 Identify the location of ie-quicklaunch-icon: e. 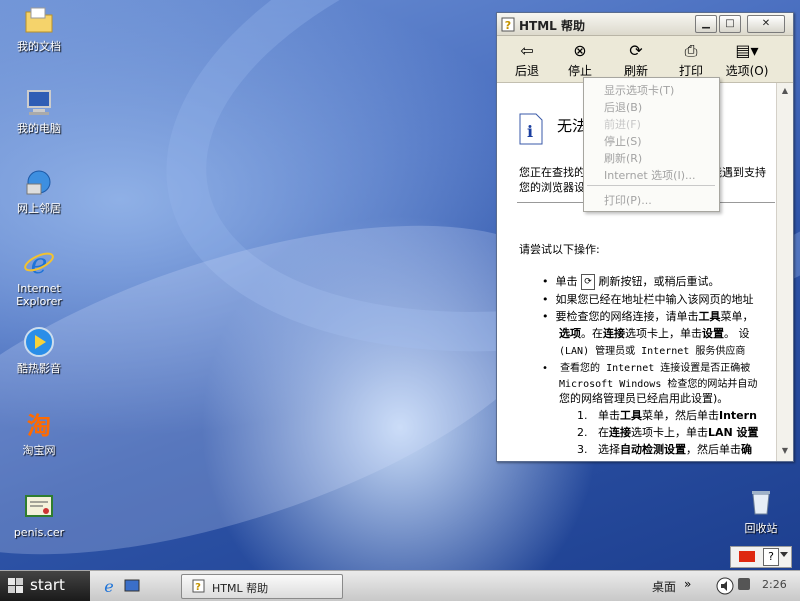
(109, 586).